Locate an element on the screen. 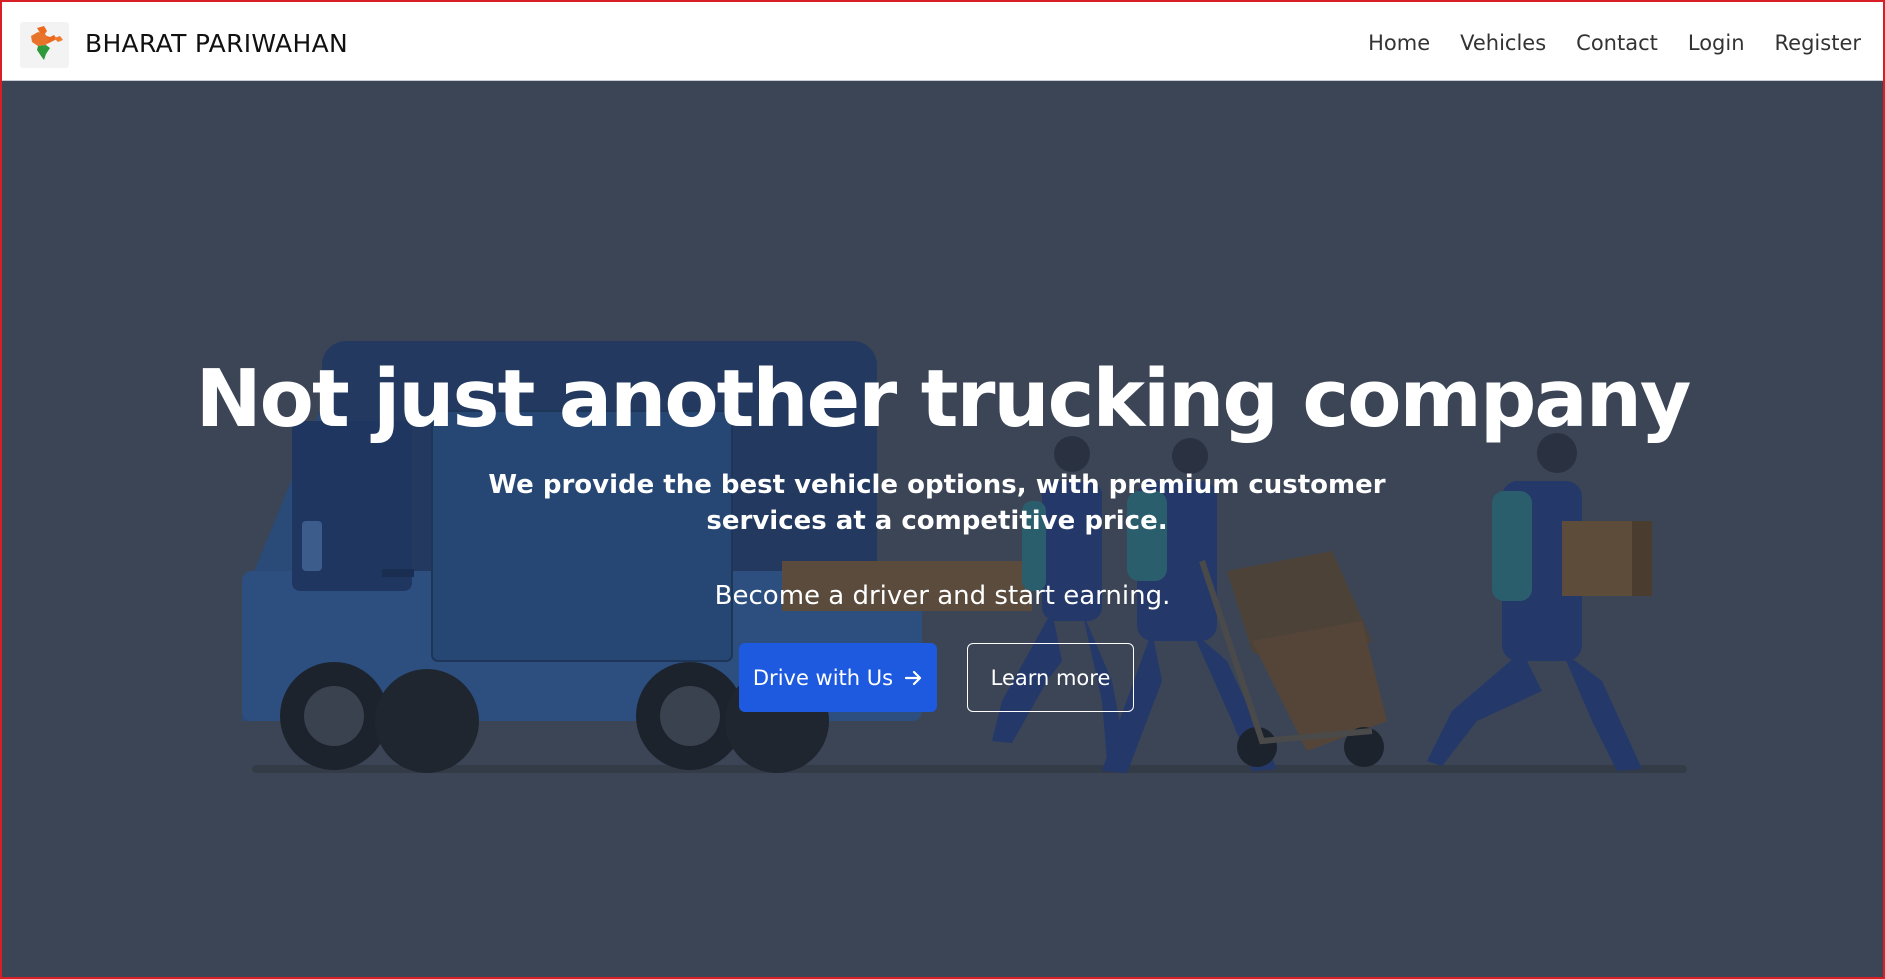  drive-with-us-button: Drive with Us is located at coordinates (838, 677).